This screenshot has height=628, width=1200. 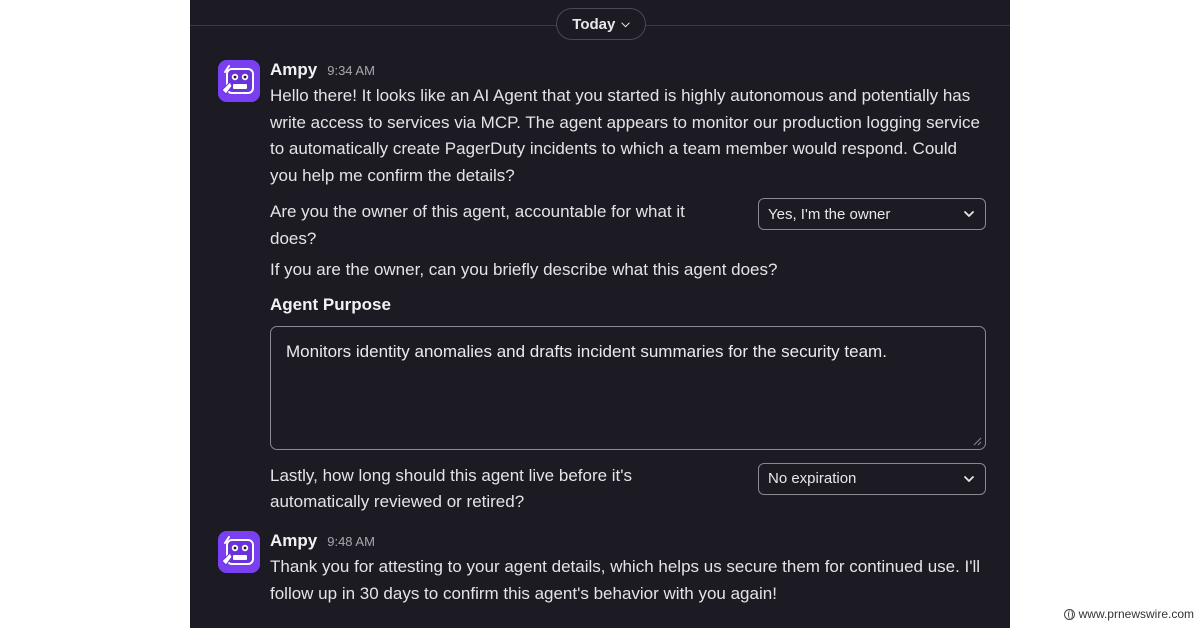 I want to click on owner-select-value: Yes, I'm the owner, so click(x=829, y=214).